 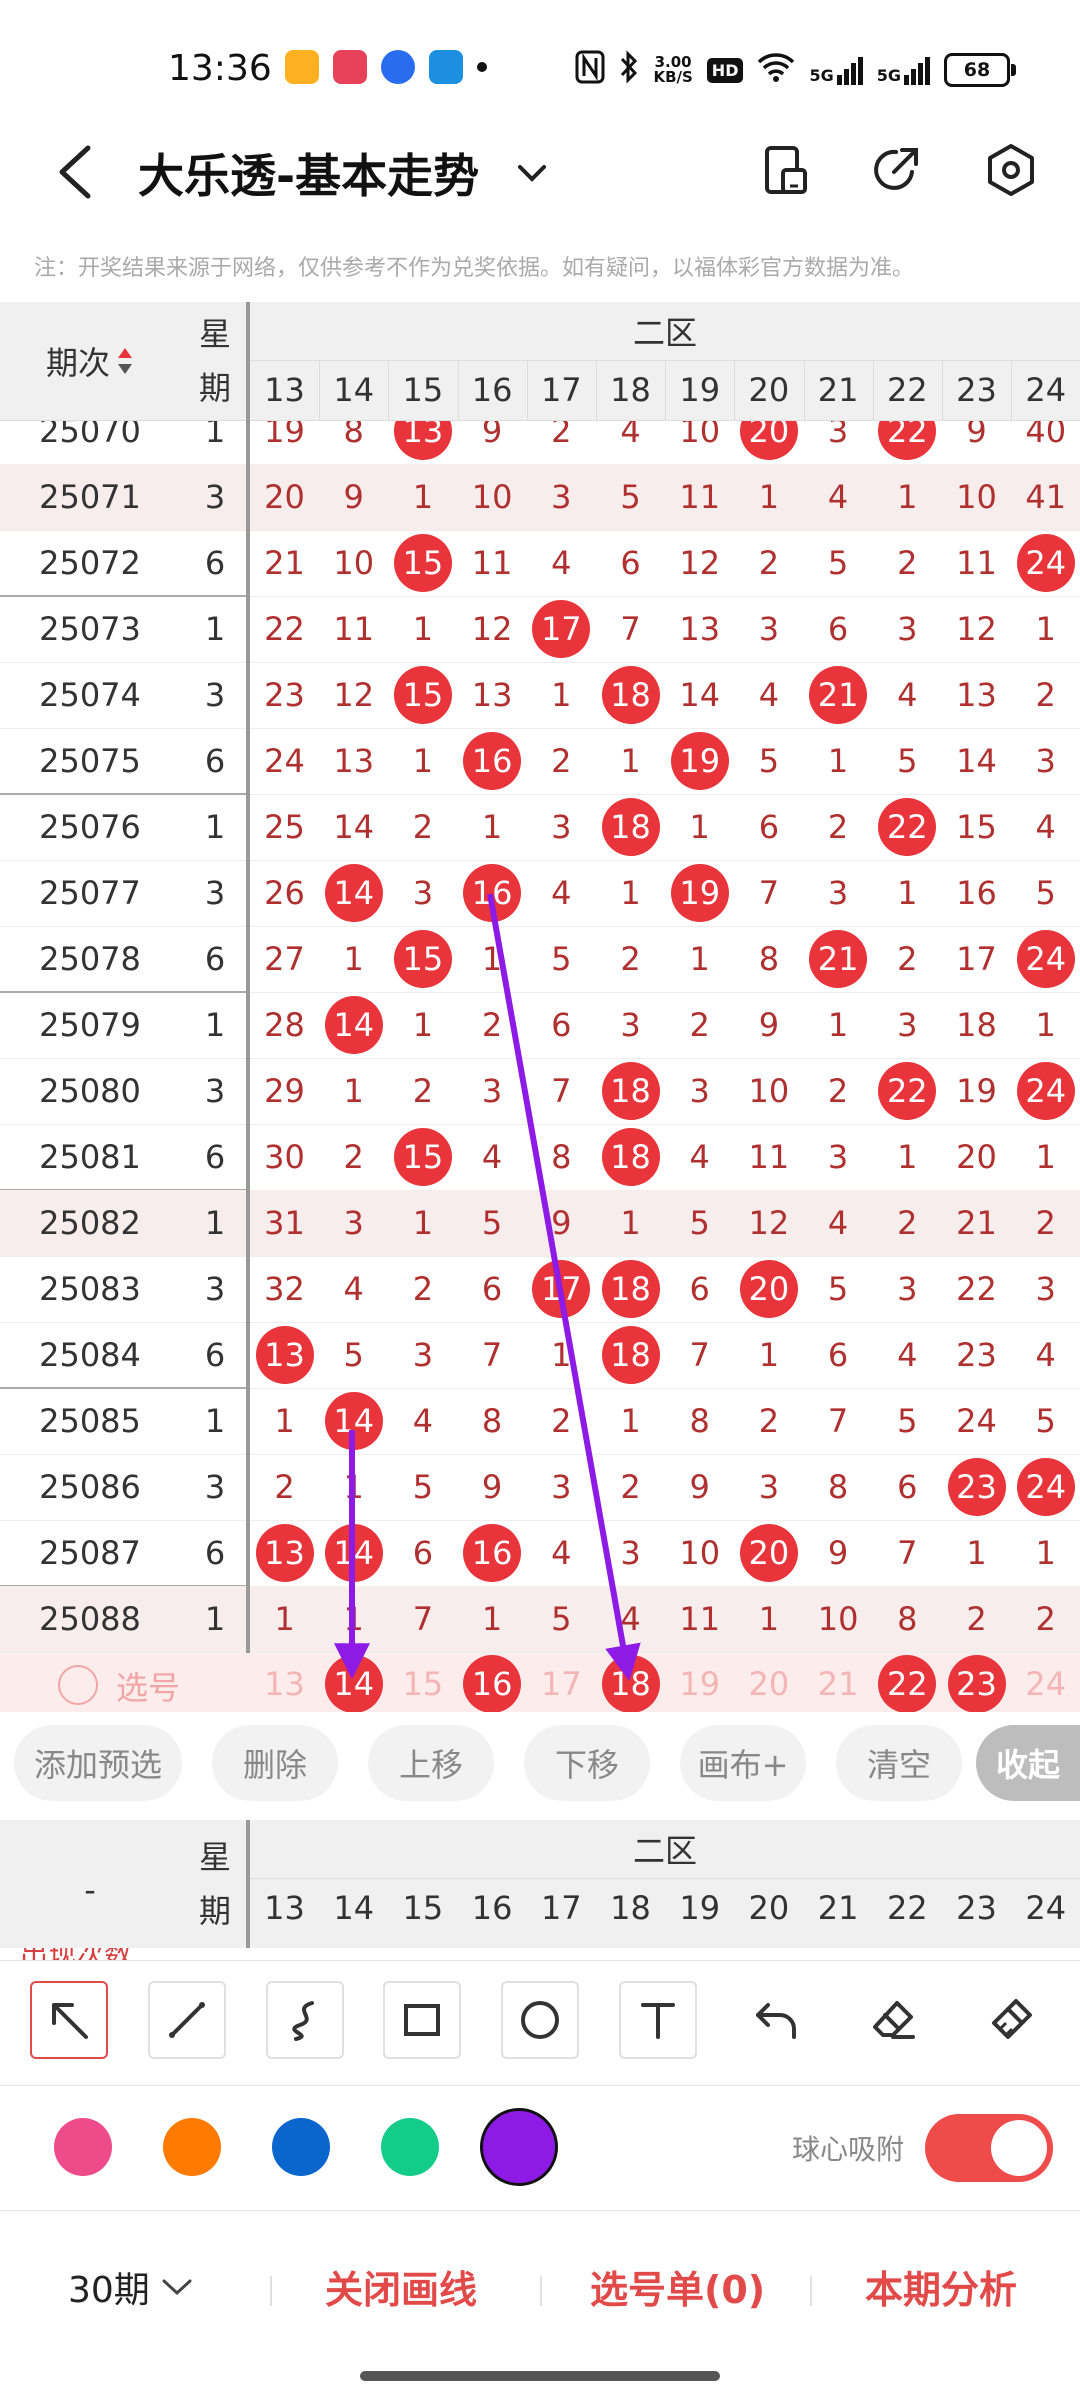 What do you see at coordinates (284, 695) in the screenshot?
I see `omission-cell: 23` at bounding box center [284, 695].